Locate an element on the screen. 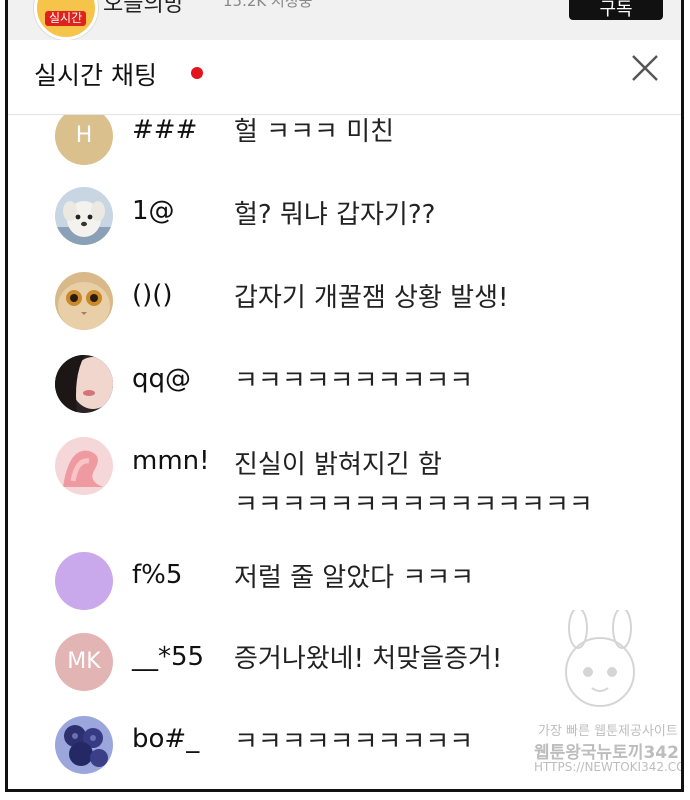 The image size is (690, 800). puppy-photo is located at coordinates (84, 216).